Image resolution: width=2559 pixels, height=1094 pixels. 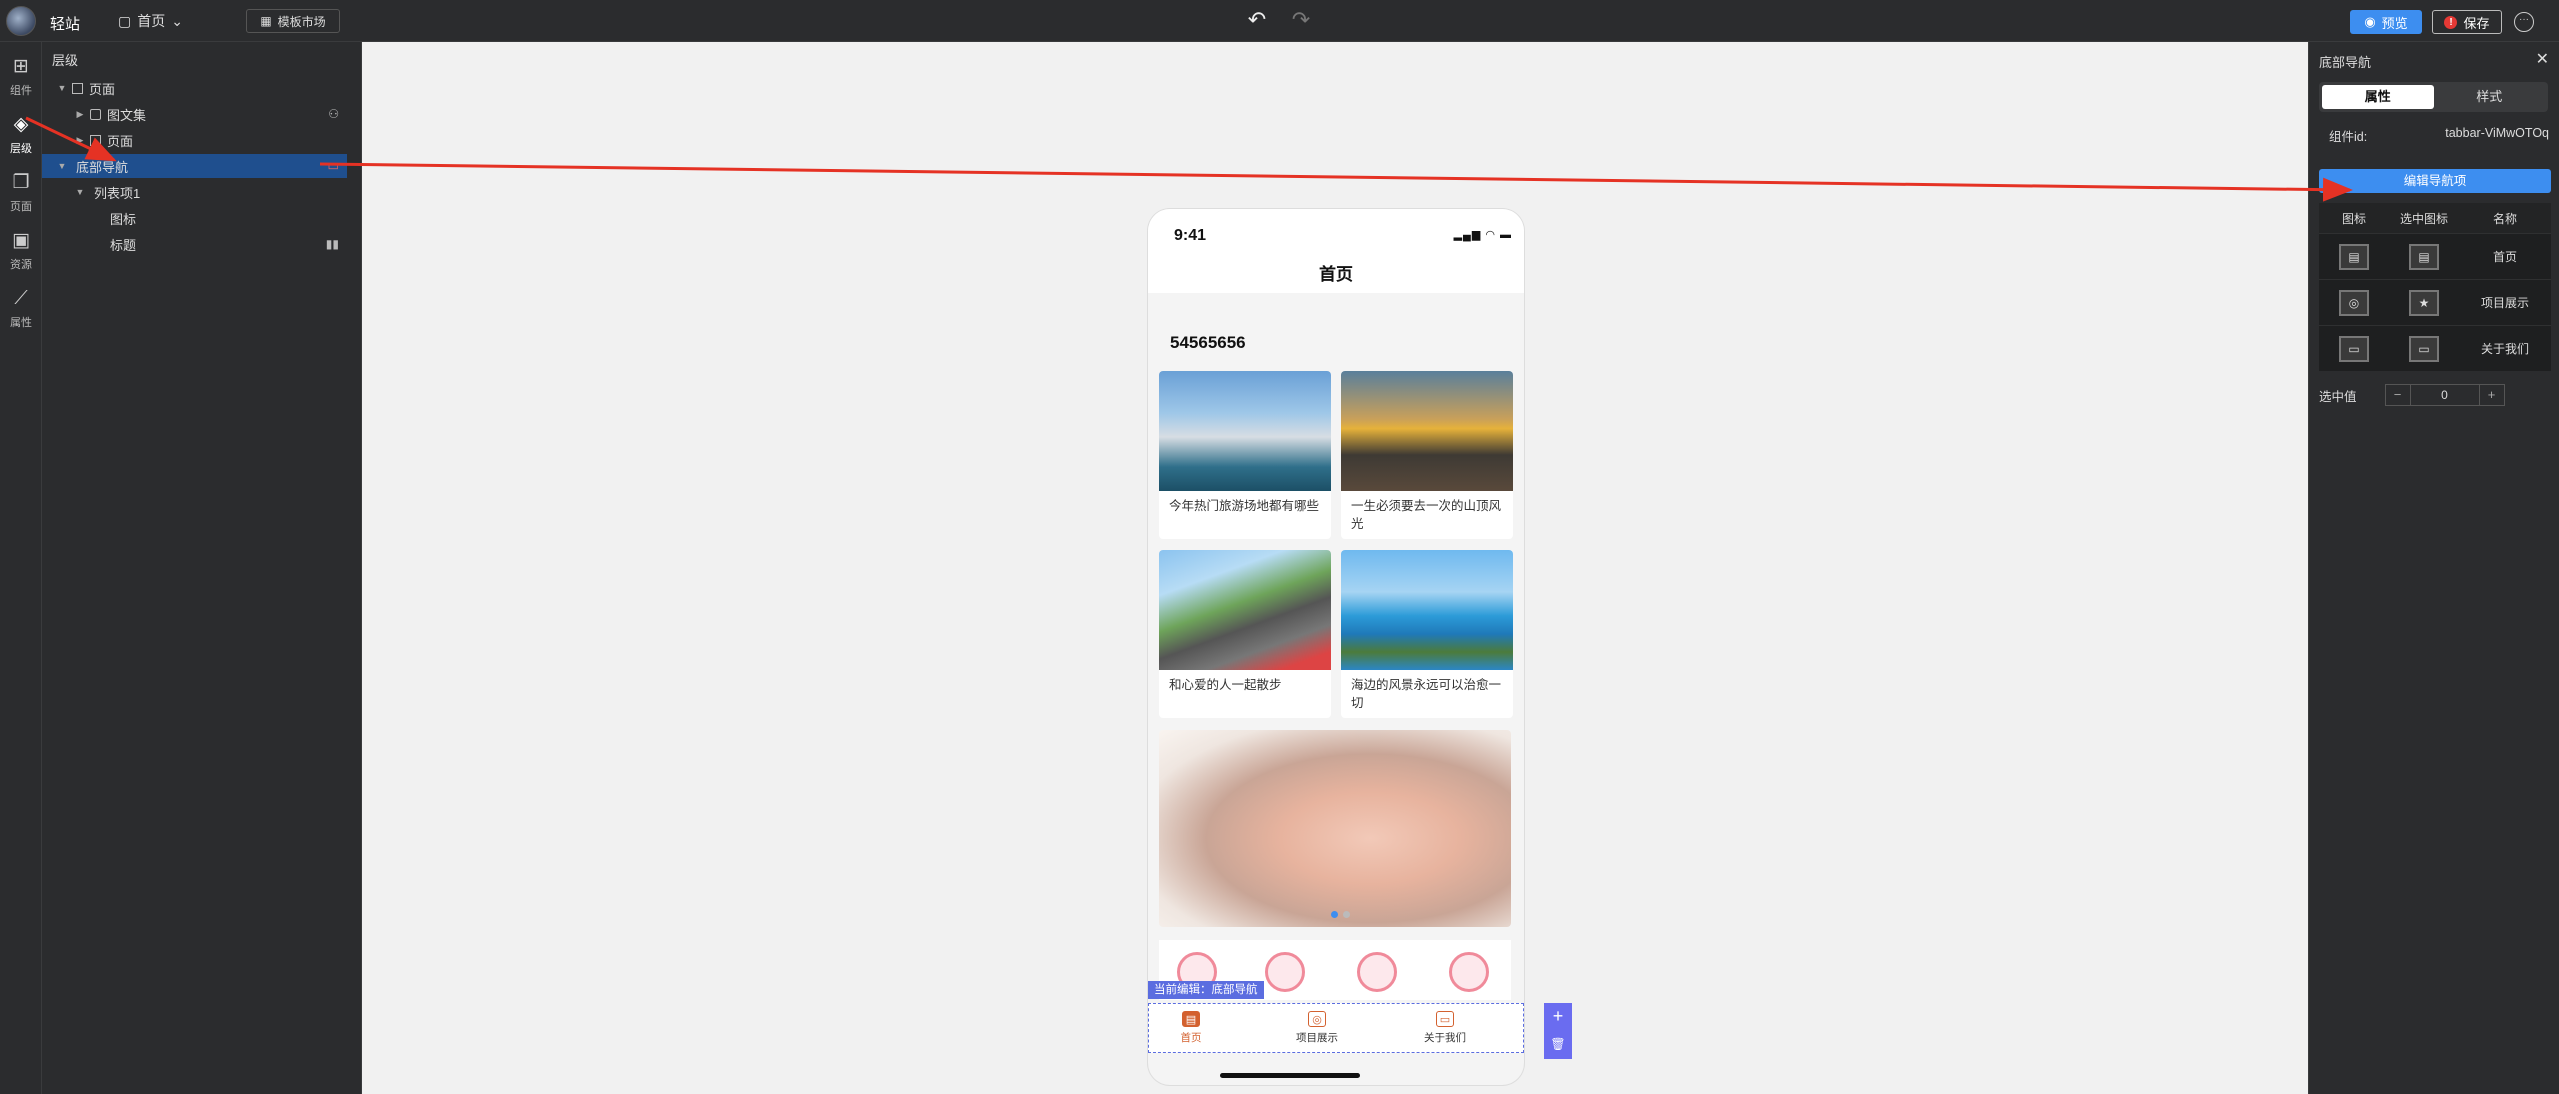 I want to click on template-market-label: 模板市场, so click(x=301, y=21).